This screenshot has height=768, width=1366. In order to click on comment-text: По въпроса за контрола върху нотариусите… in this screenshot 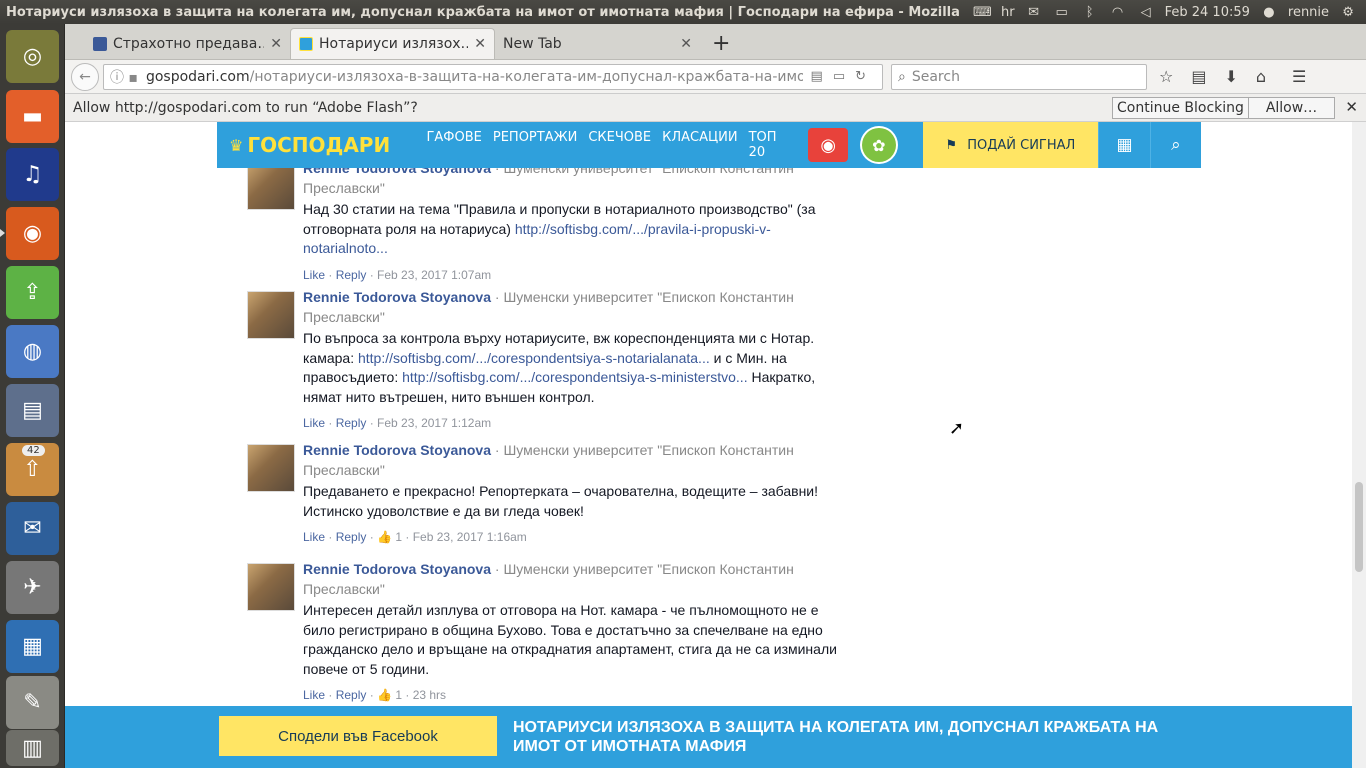, I will do `click(573, 368)`.